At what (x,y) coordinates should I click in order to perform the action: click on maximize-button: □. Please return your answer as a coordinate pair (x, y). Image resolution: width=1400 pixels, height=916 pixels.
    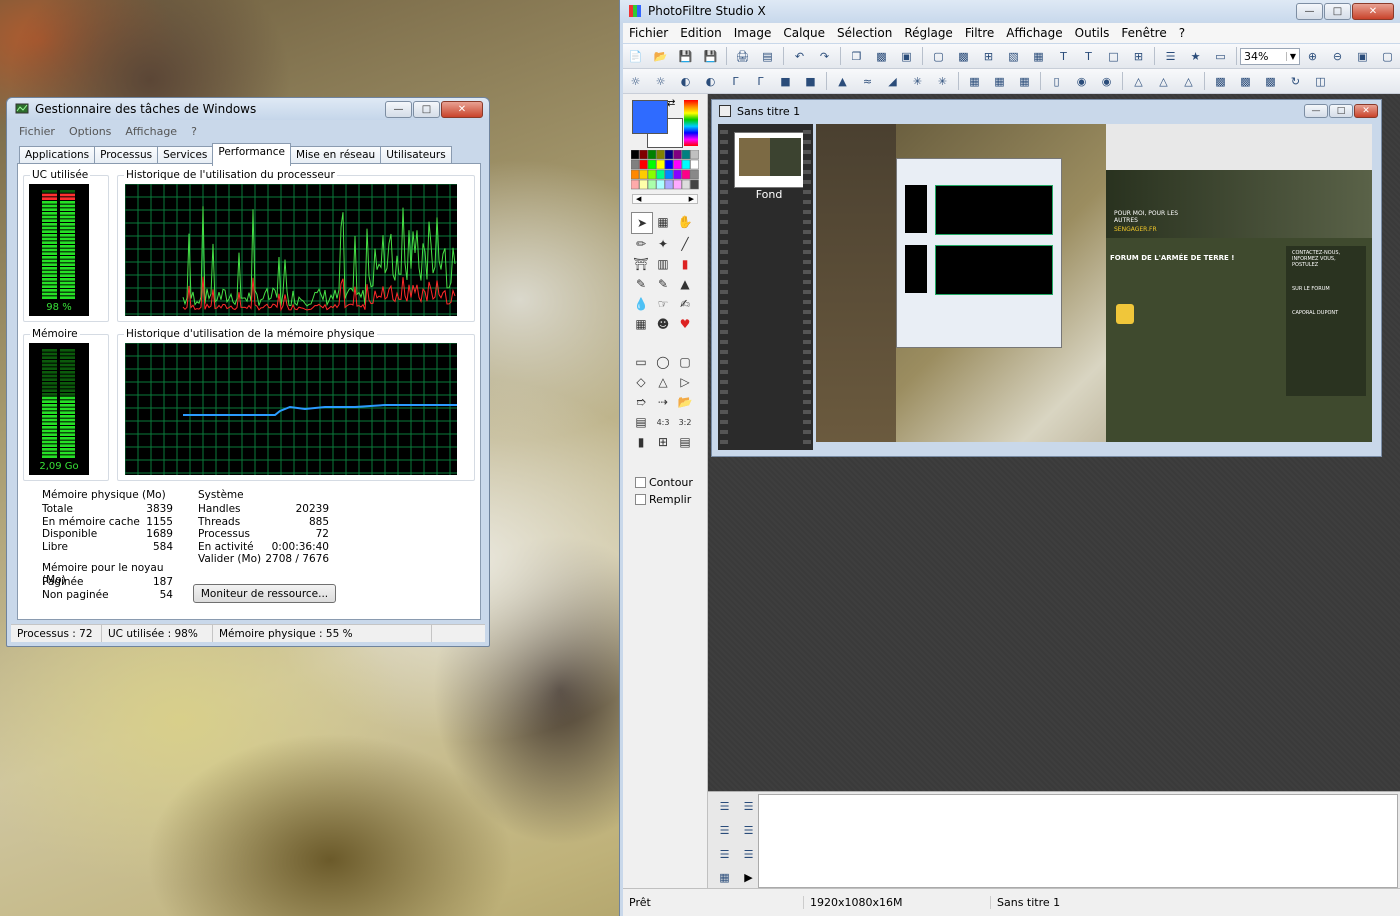
    Looking at the image, I should click on (426, 109).